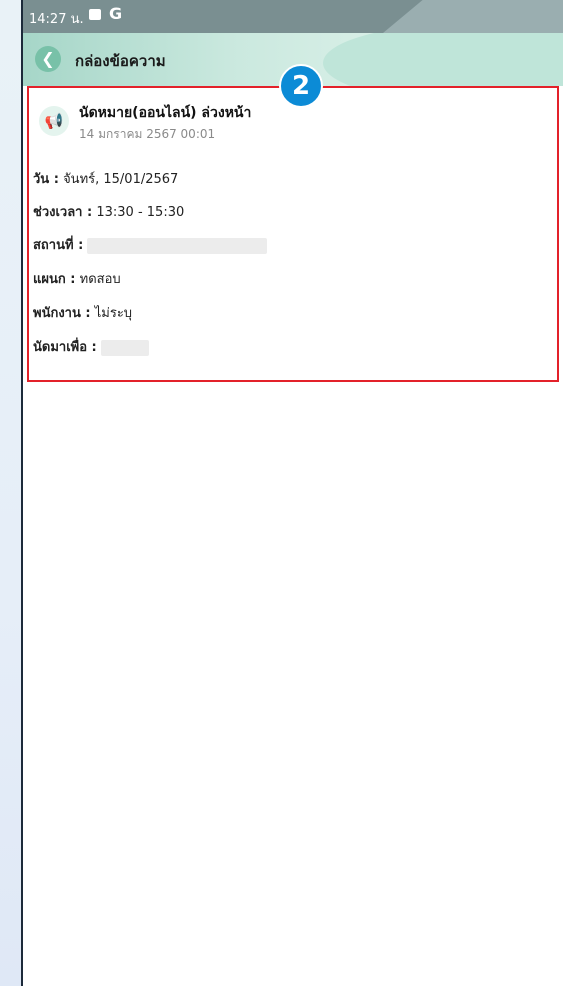 The height and width of the screenshot is (986, 563). I want to click on field-staff: พนักงาน : ไม่ระบุ, so click(82, 312).